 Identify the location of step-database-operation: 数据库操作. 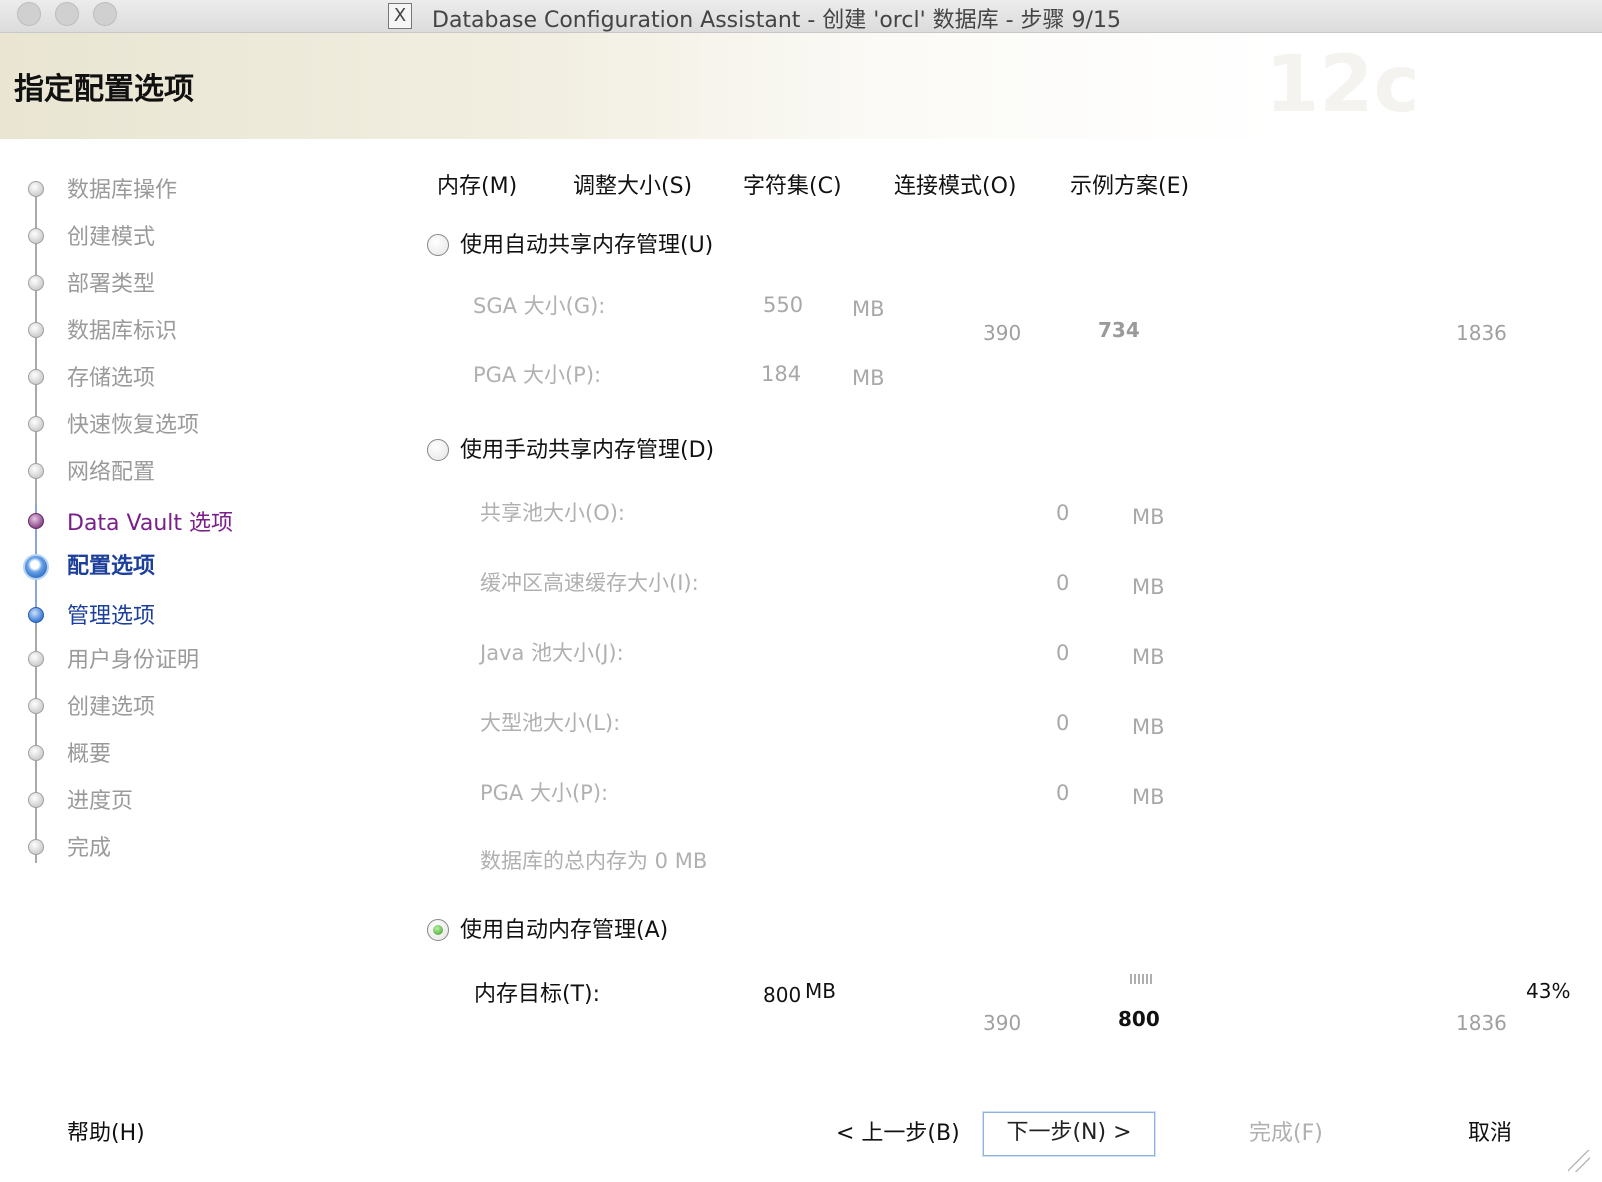
(122, 188).